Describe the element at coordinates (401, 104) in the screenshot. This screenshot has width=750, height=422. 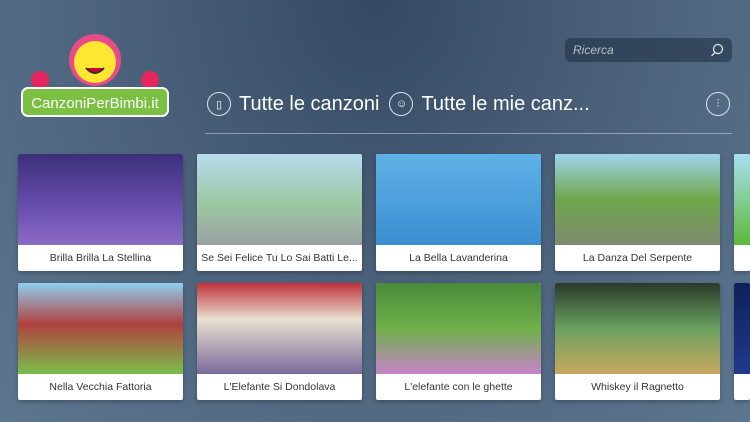
I see `user-icon: ☺` at that location.